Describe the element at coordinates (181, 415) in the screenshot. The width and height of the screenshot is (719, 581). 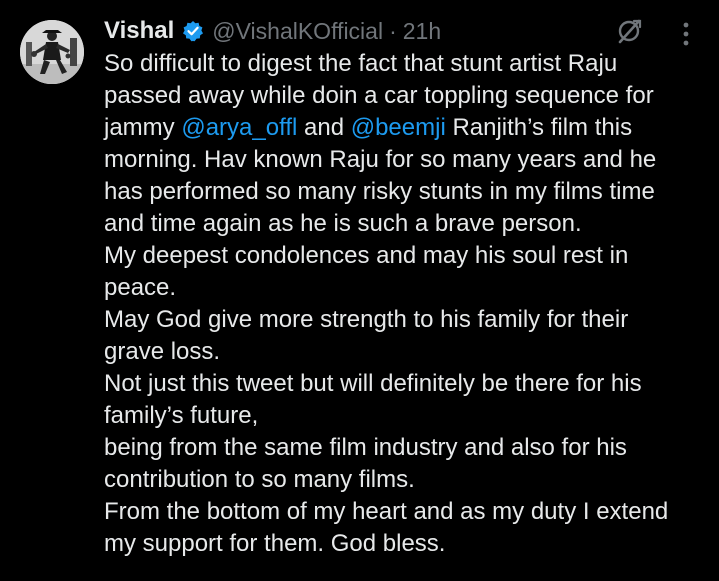
I see `tweet-line: family’s future,` at that location.